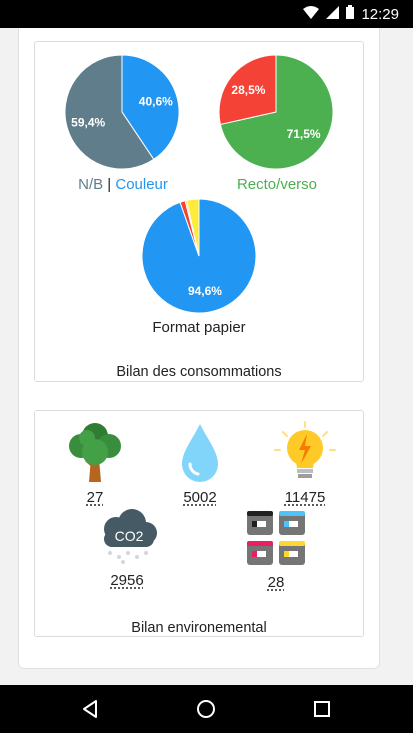 The image size is (413, 733). I want to click on format-pie-chart: 94,6%, so click(199, 256).